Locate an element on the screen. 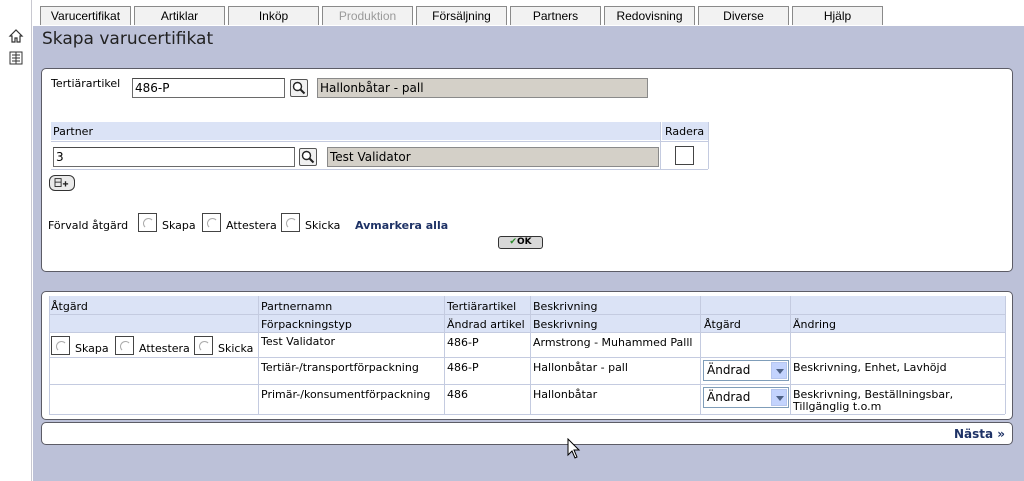  tab-forsaljning: Försäljning is located at coordinates (461, 15).